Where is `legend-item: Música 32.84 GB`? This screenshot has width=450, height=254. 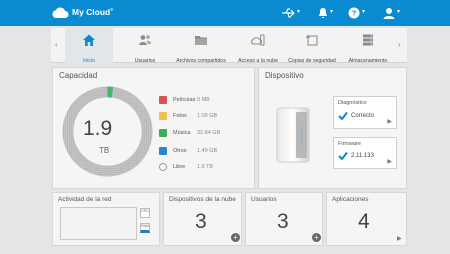 legend-item: Música 32.84 GB is located at coordinates (199, 135).